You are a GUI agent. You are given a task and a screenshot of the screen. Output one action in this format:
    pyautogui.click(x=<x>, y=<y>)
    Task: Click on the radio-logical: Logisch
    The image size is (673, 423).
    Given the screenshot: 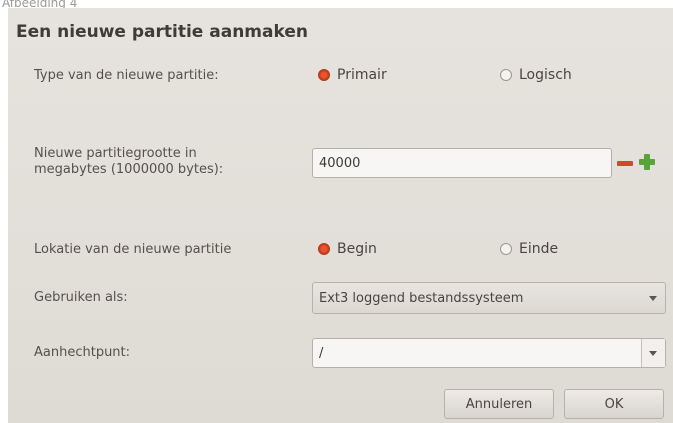 What is the action you would take?
    pyautogui.click(x=536, y=75)
    